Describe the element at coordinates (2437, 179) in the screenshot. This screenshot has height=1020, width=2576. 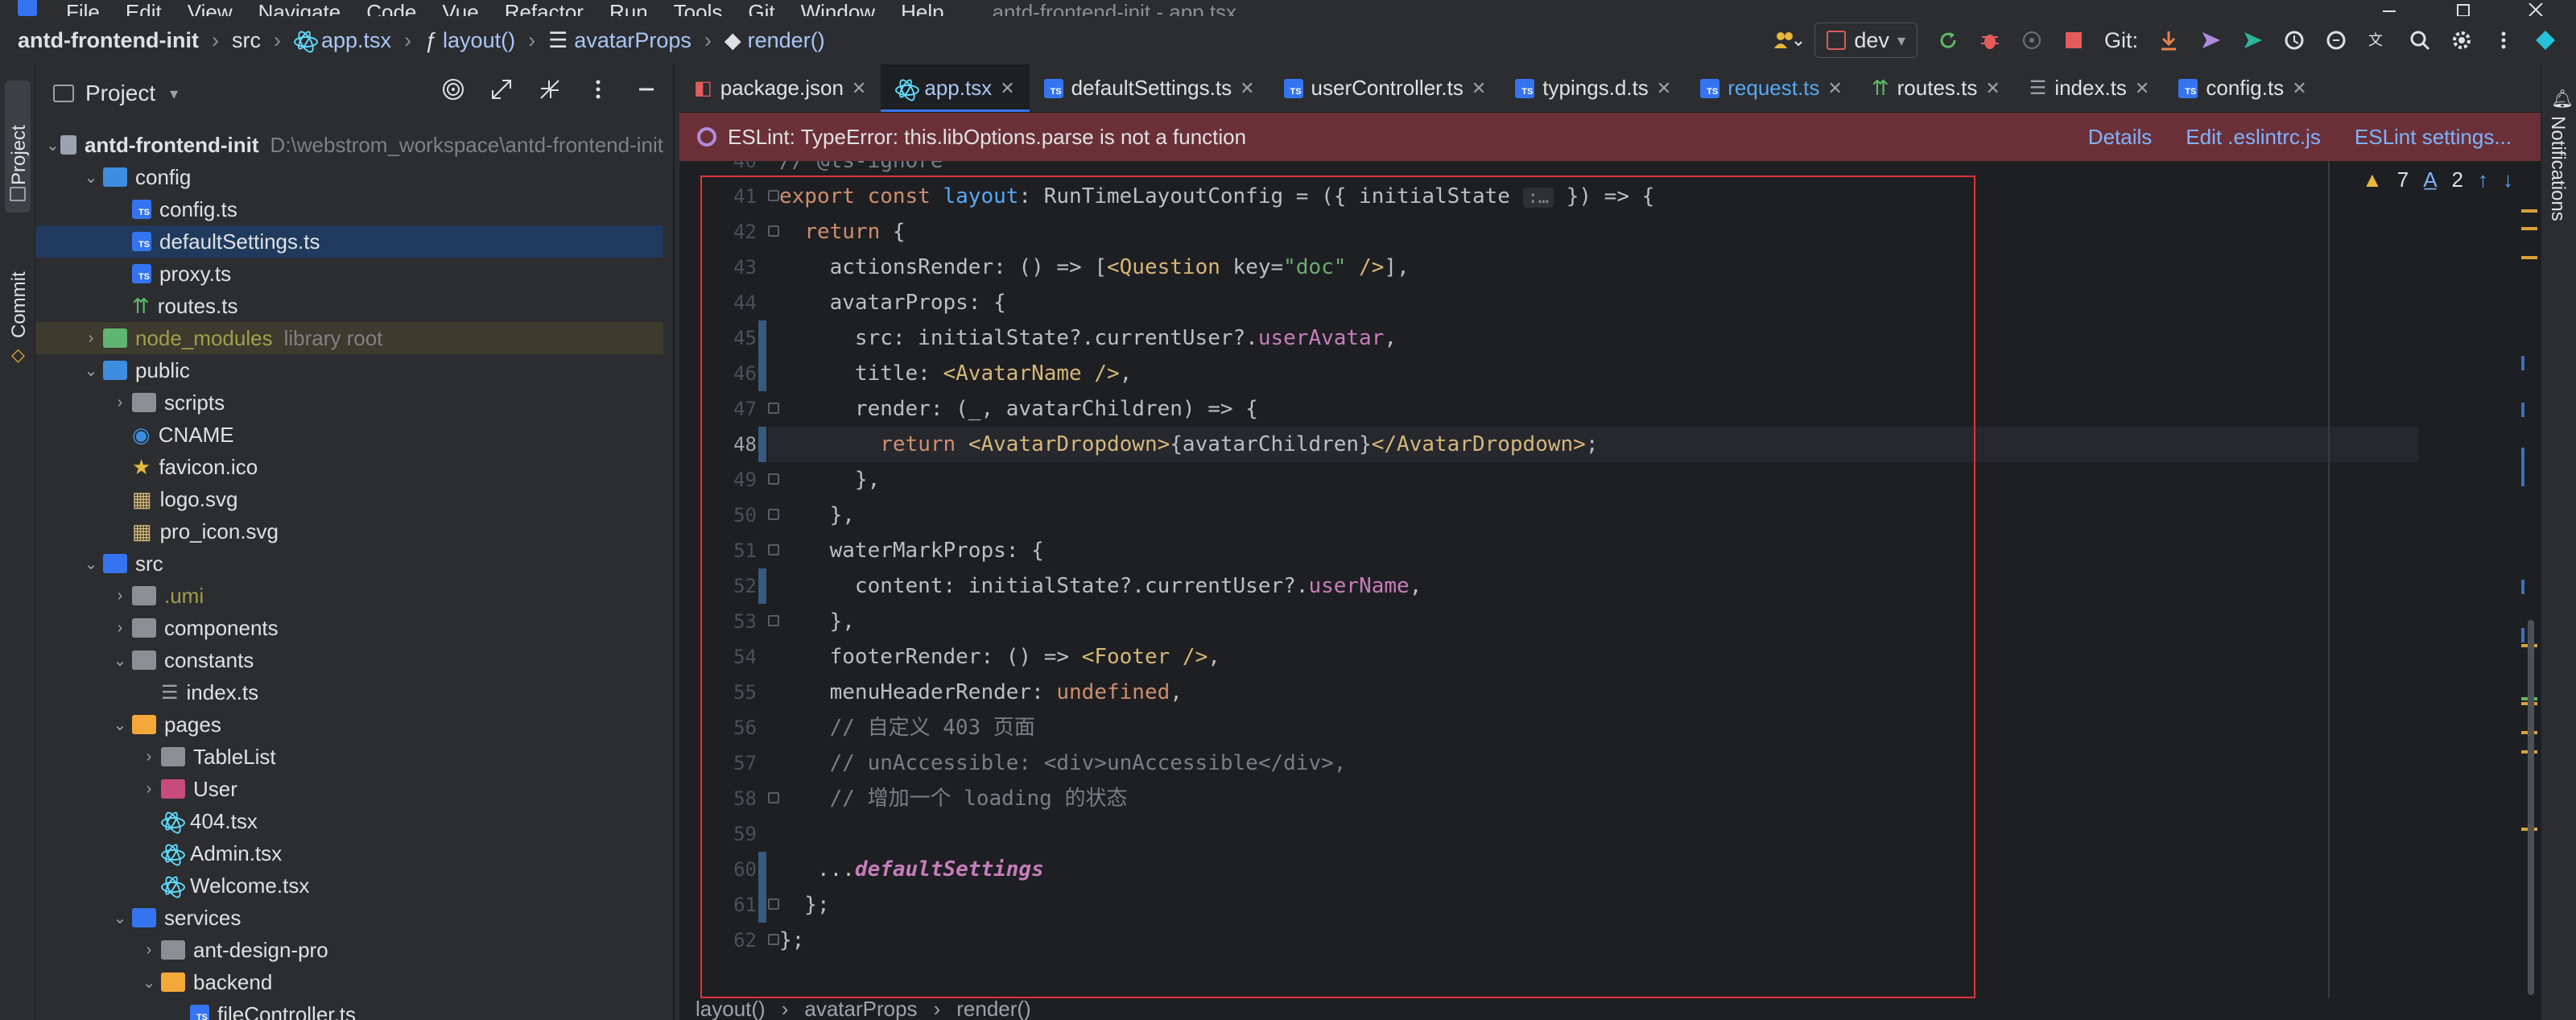
I see `inspection-widget: ▲ 7 A̲ 2 ↑ ↓` at that location.